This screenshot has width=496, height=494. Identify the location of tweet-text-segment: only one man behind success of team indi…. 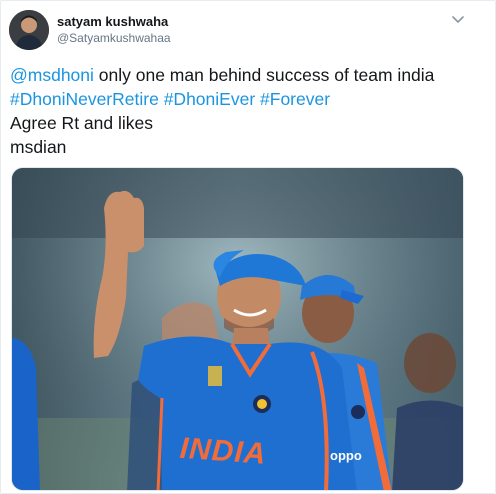
(264, 75).